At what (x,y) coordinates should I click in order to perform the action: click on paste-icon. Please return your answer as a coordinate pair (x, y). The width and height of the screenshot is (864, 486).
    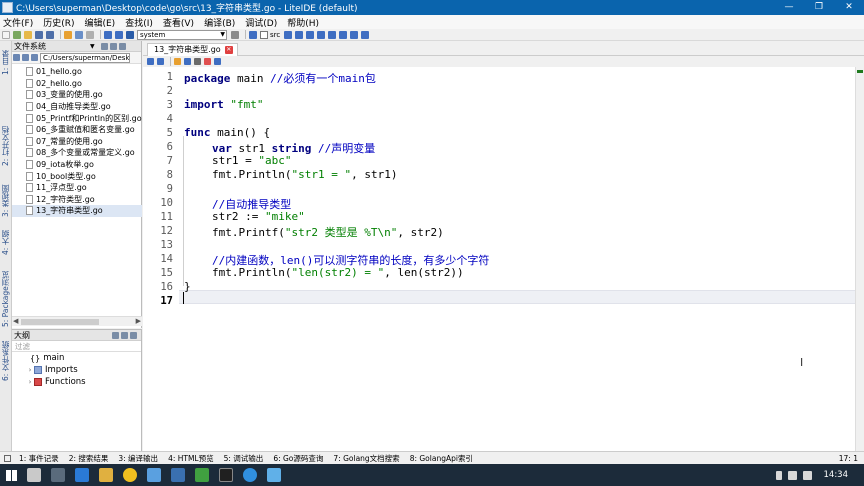
    Looking at the image, I should click on (90, 34).